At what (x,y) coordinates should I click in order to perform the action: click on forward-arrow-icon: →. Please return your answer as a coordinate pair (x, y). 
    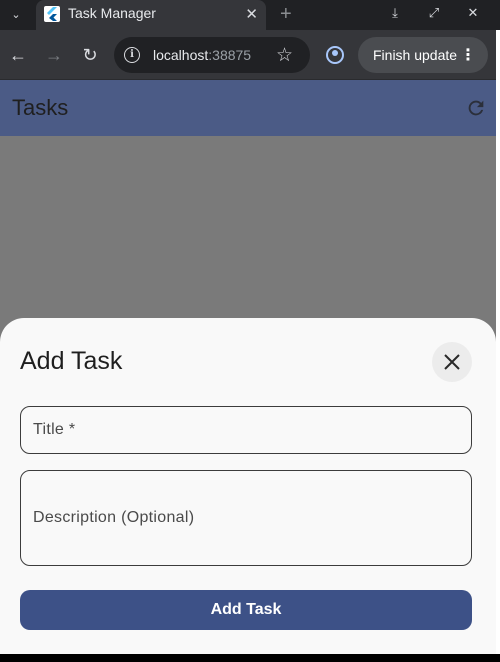
    Looking at the image, I should click on (54, 55).